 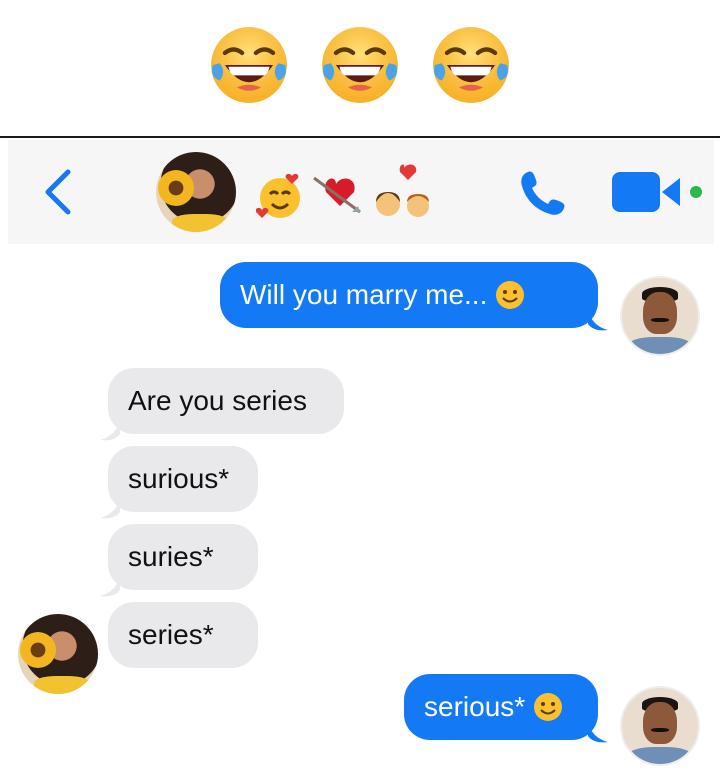 What do you see at coordinates (278, 195) in the screenshot?
I see `smiling-face-with-hearts-icon` at bounding box center [278, 195].